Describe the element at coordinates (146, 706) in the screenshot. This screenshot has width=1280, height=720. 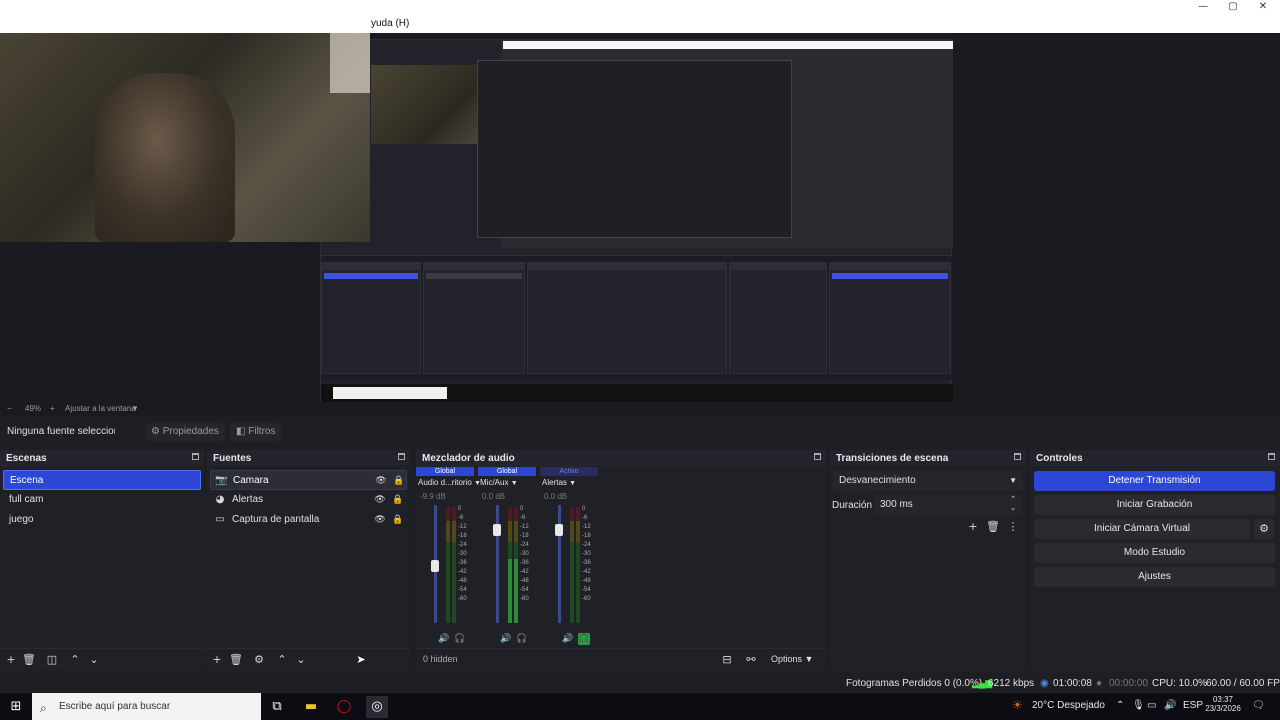
I see `taskbar-search: ⌕ Escribe aquí para buscar` at that location.